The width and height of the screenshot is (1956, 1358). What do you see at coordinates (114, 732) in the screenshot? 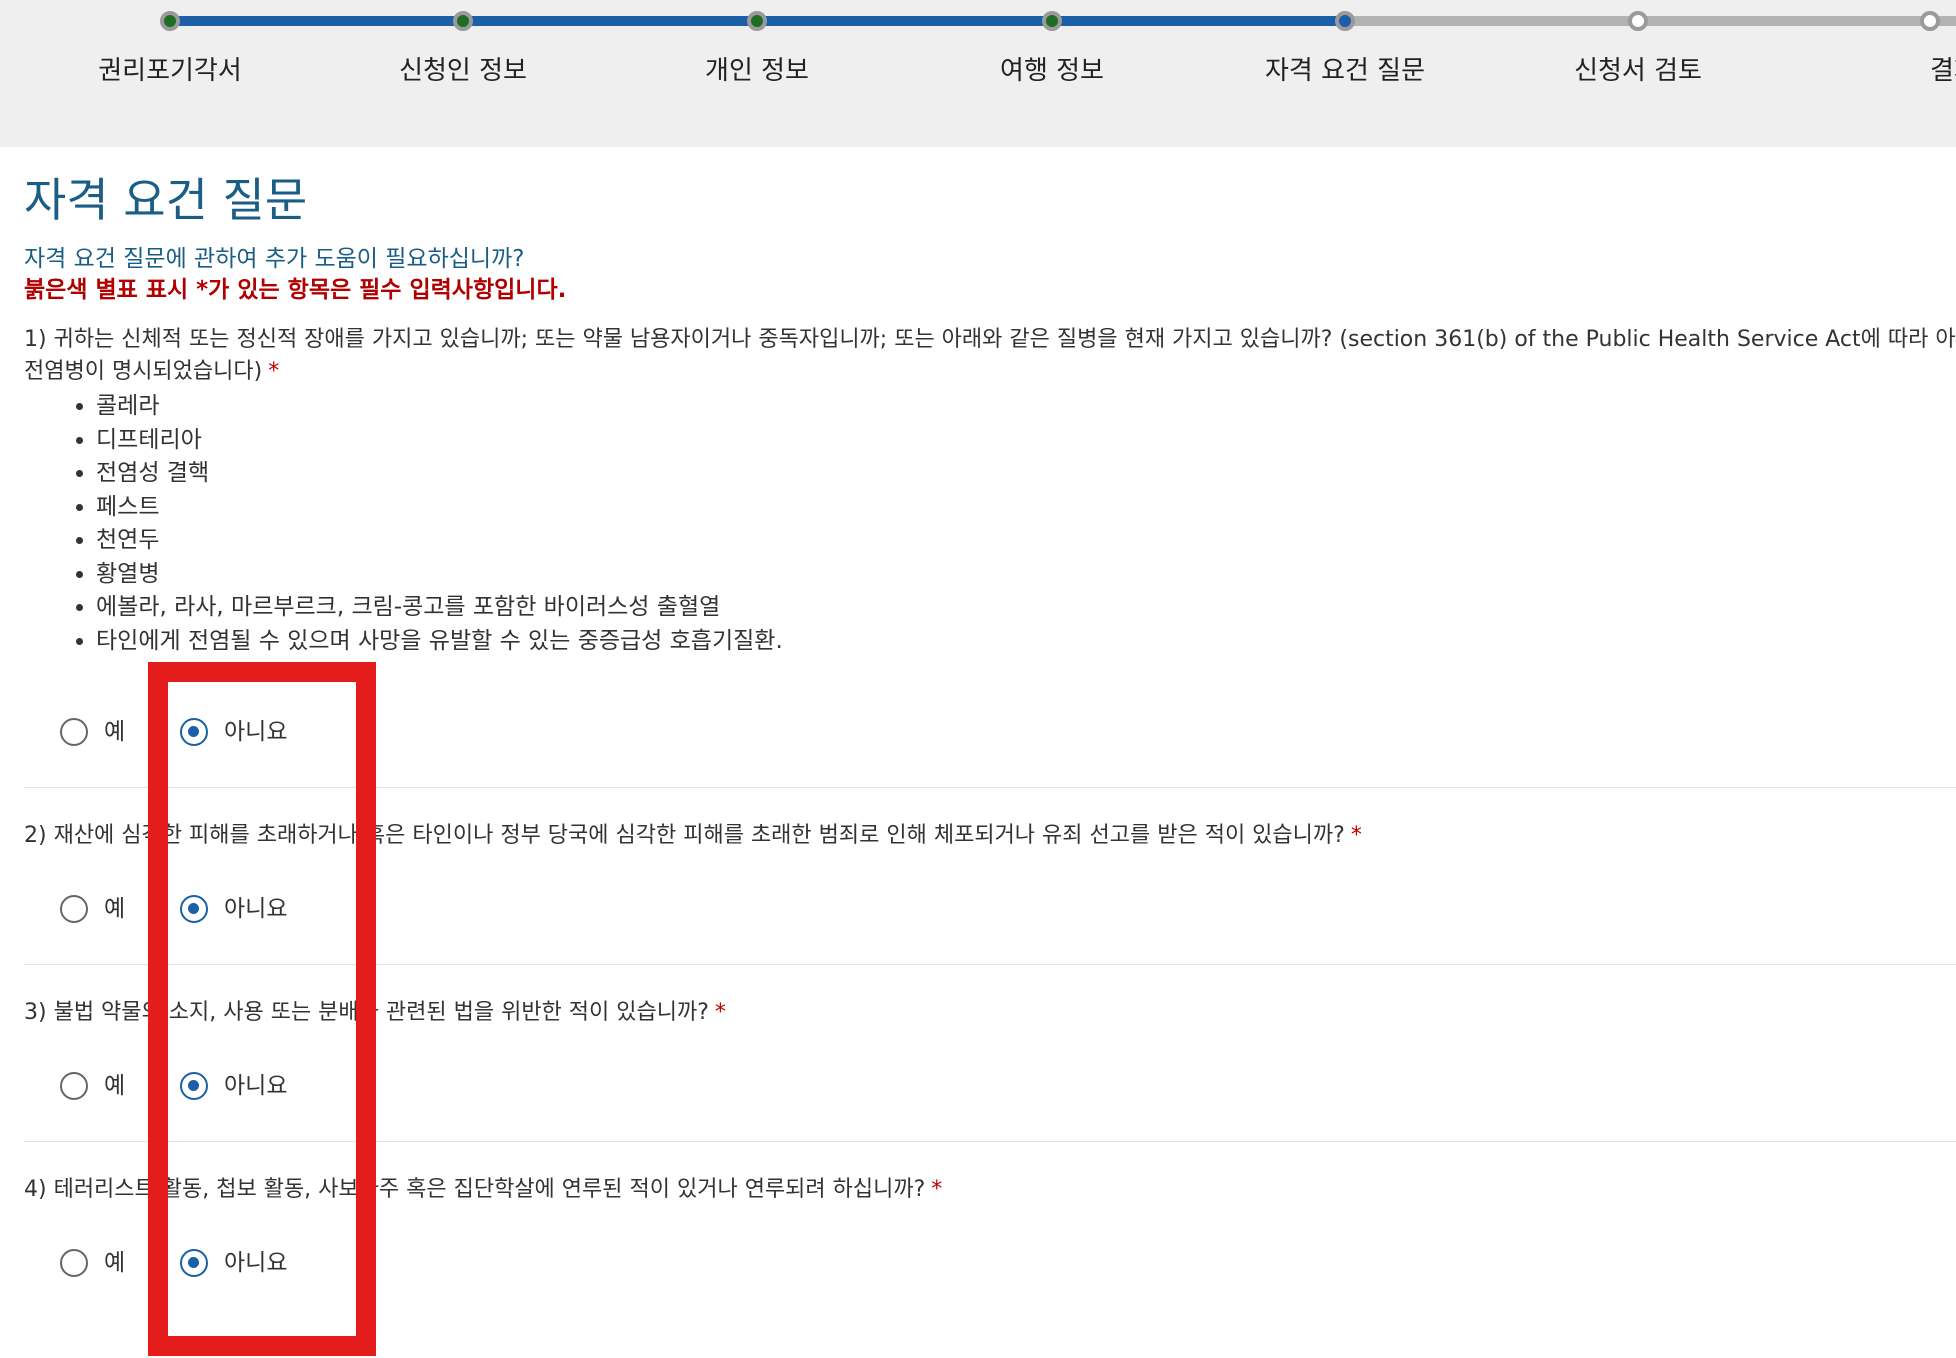
I see `question-1-yes-label: 예` at bounding box center [114, 732].